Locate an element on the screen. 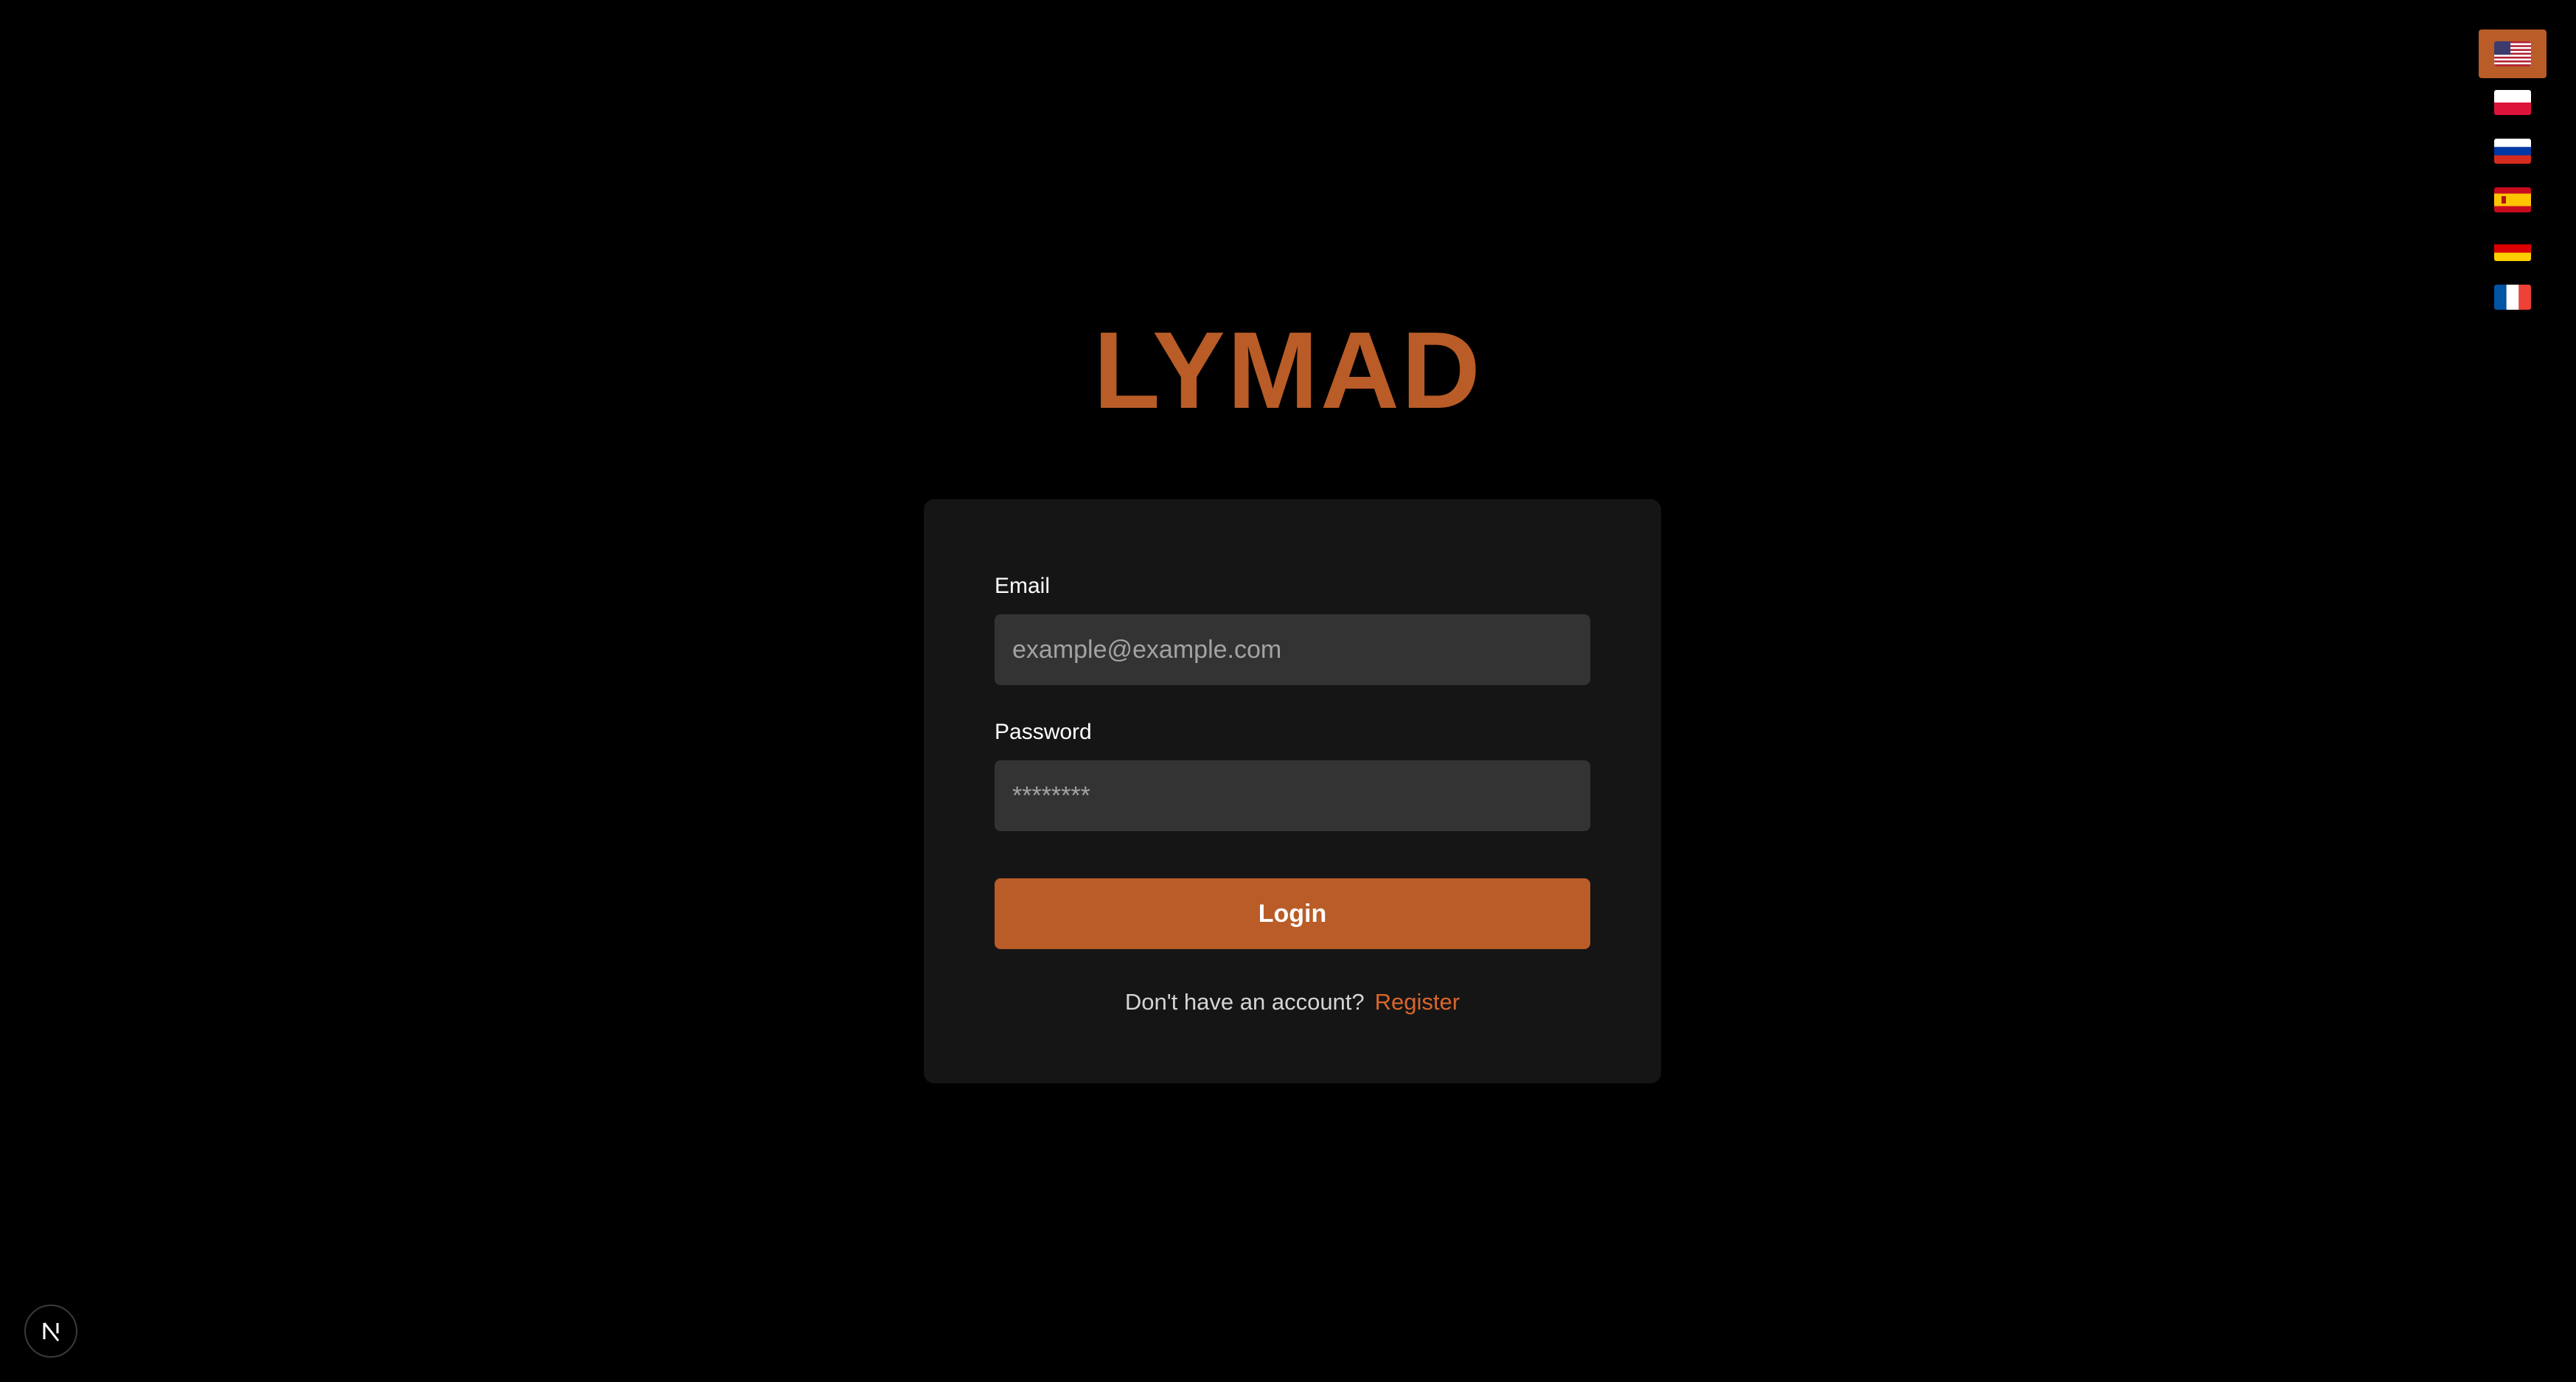 The height and width of the screenshot is (1382, 2576). register-link: Register is located at coordinates (1418, 1002).